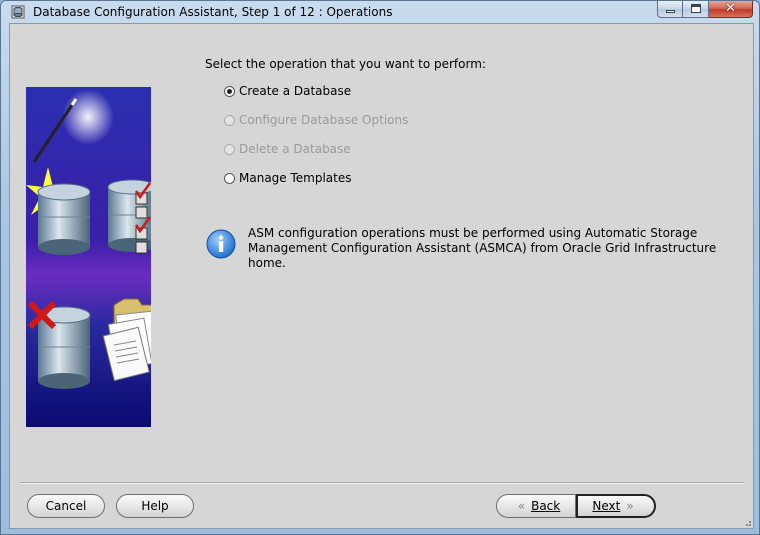  I want to click on window-controls: ✕, so click(705, 10).